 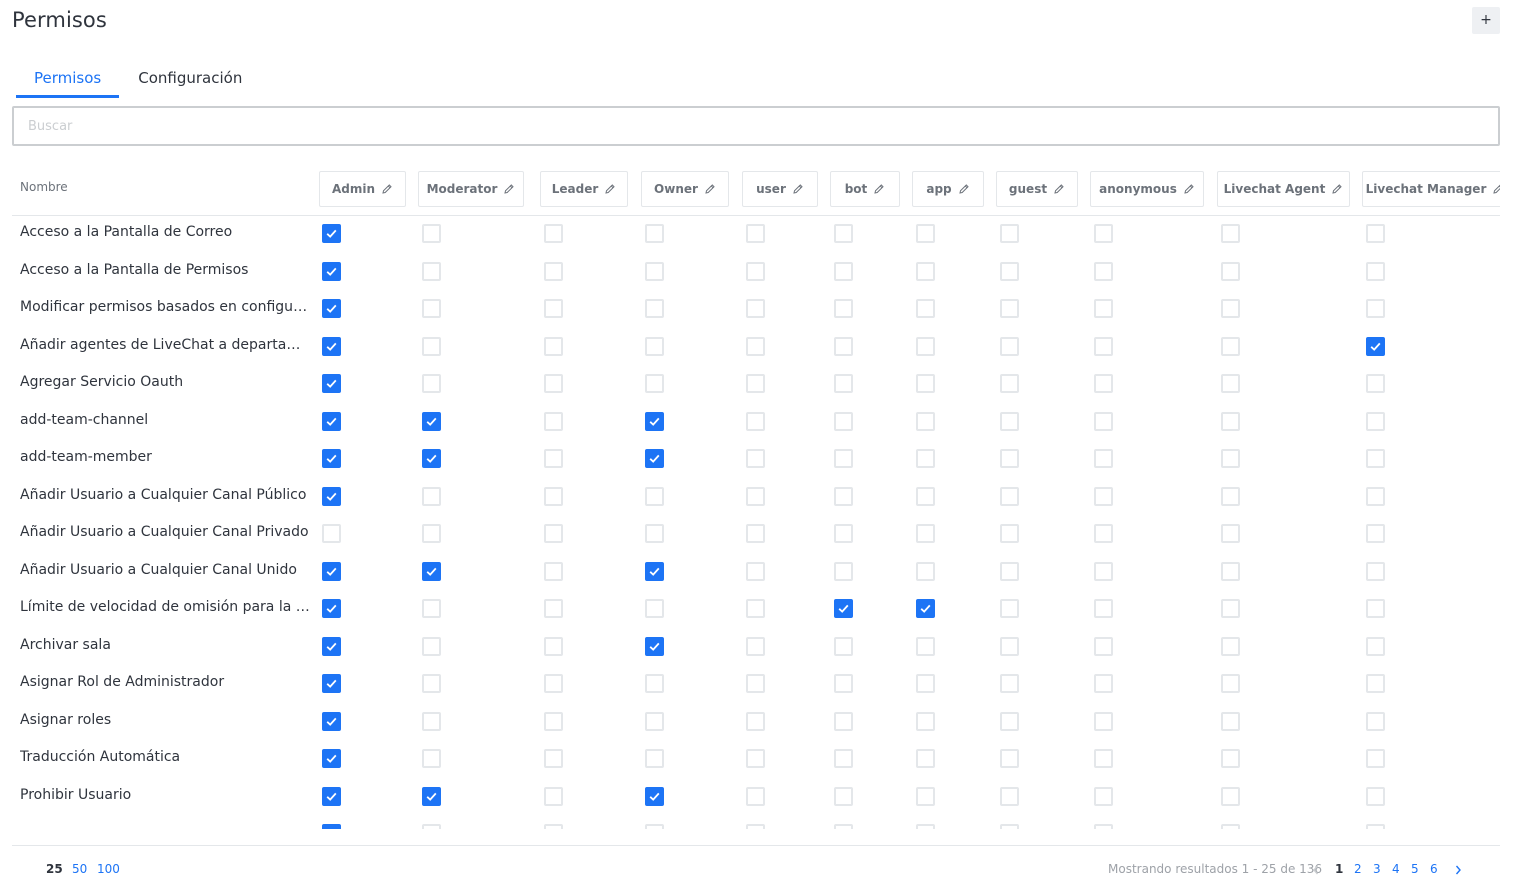 What do you see at coordinates (68, 79) in the screenshot?
I see `tab-permisos: Permisos` at bounding box center [68, 79].